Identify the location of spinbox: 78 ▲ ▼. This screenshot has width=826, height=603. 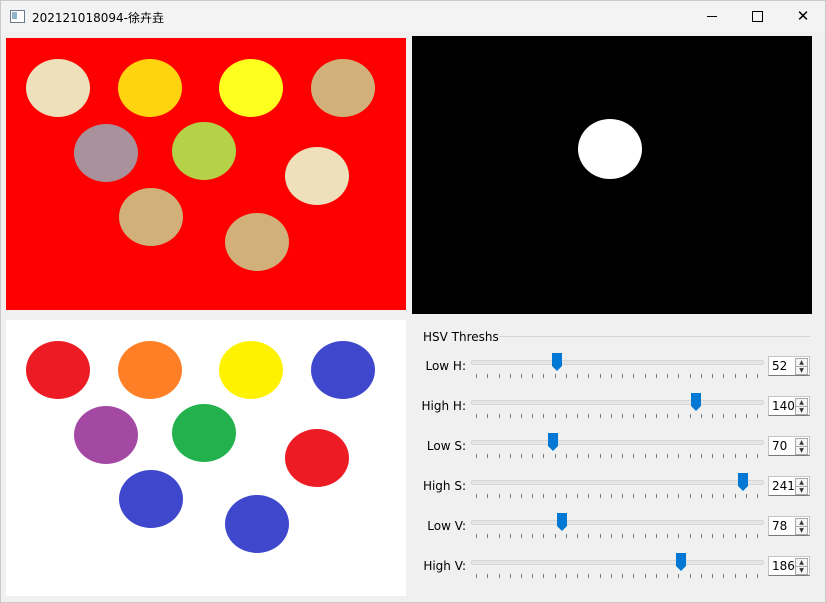
(789, 526).